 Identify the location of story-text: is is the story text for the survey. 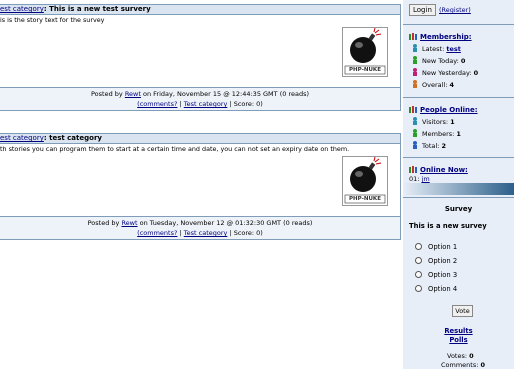
(52, 20).